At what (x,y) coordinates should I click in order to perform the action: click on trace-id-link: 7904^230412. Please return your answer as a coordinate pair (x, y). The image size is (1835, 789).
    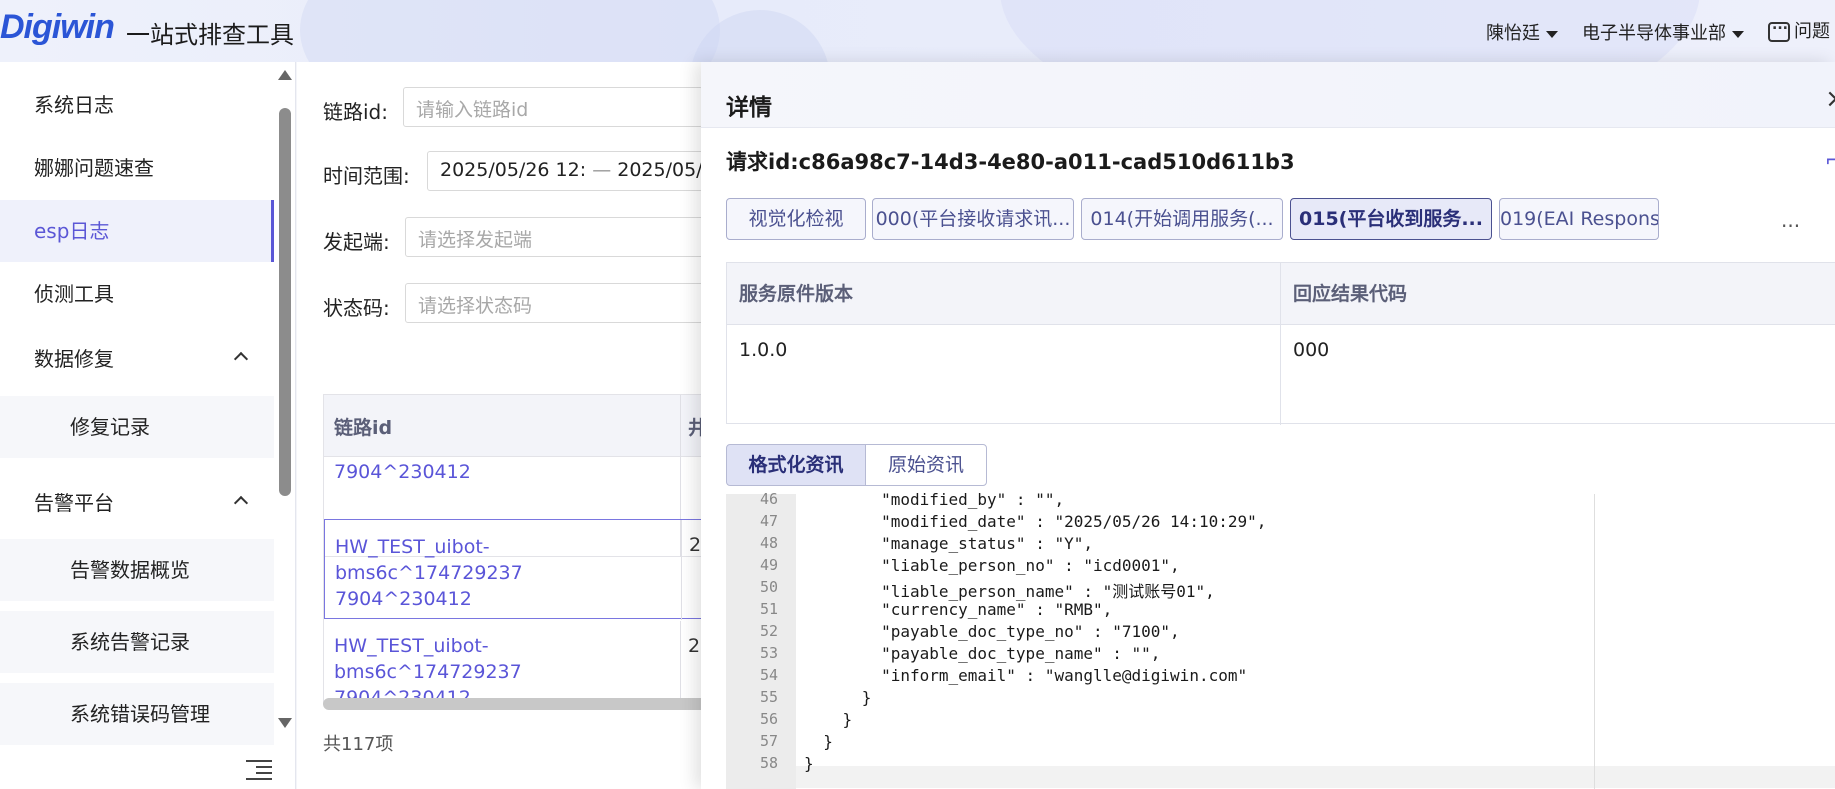
    Looking at the image, I should click on (504, 472).